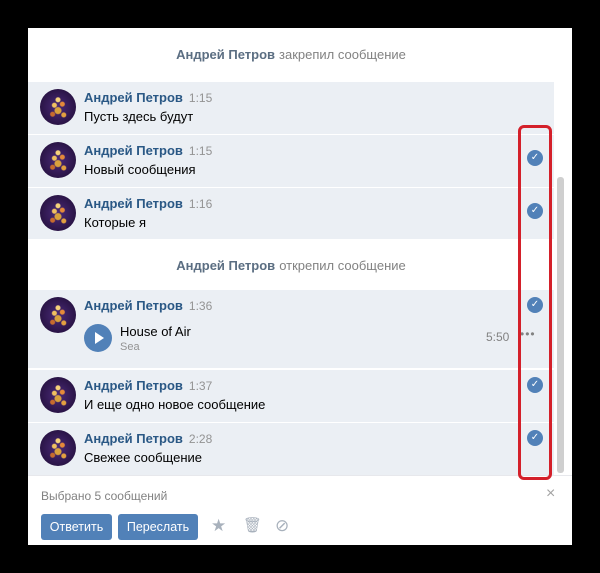 The image size is (600, 573). Describe the element at coordinates (314, 339) in the screenshot. I see `audio-attachment: House of Air Sea 5:50 •••` at that location.